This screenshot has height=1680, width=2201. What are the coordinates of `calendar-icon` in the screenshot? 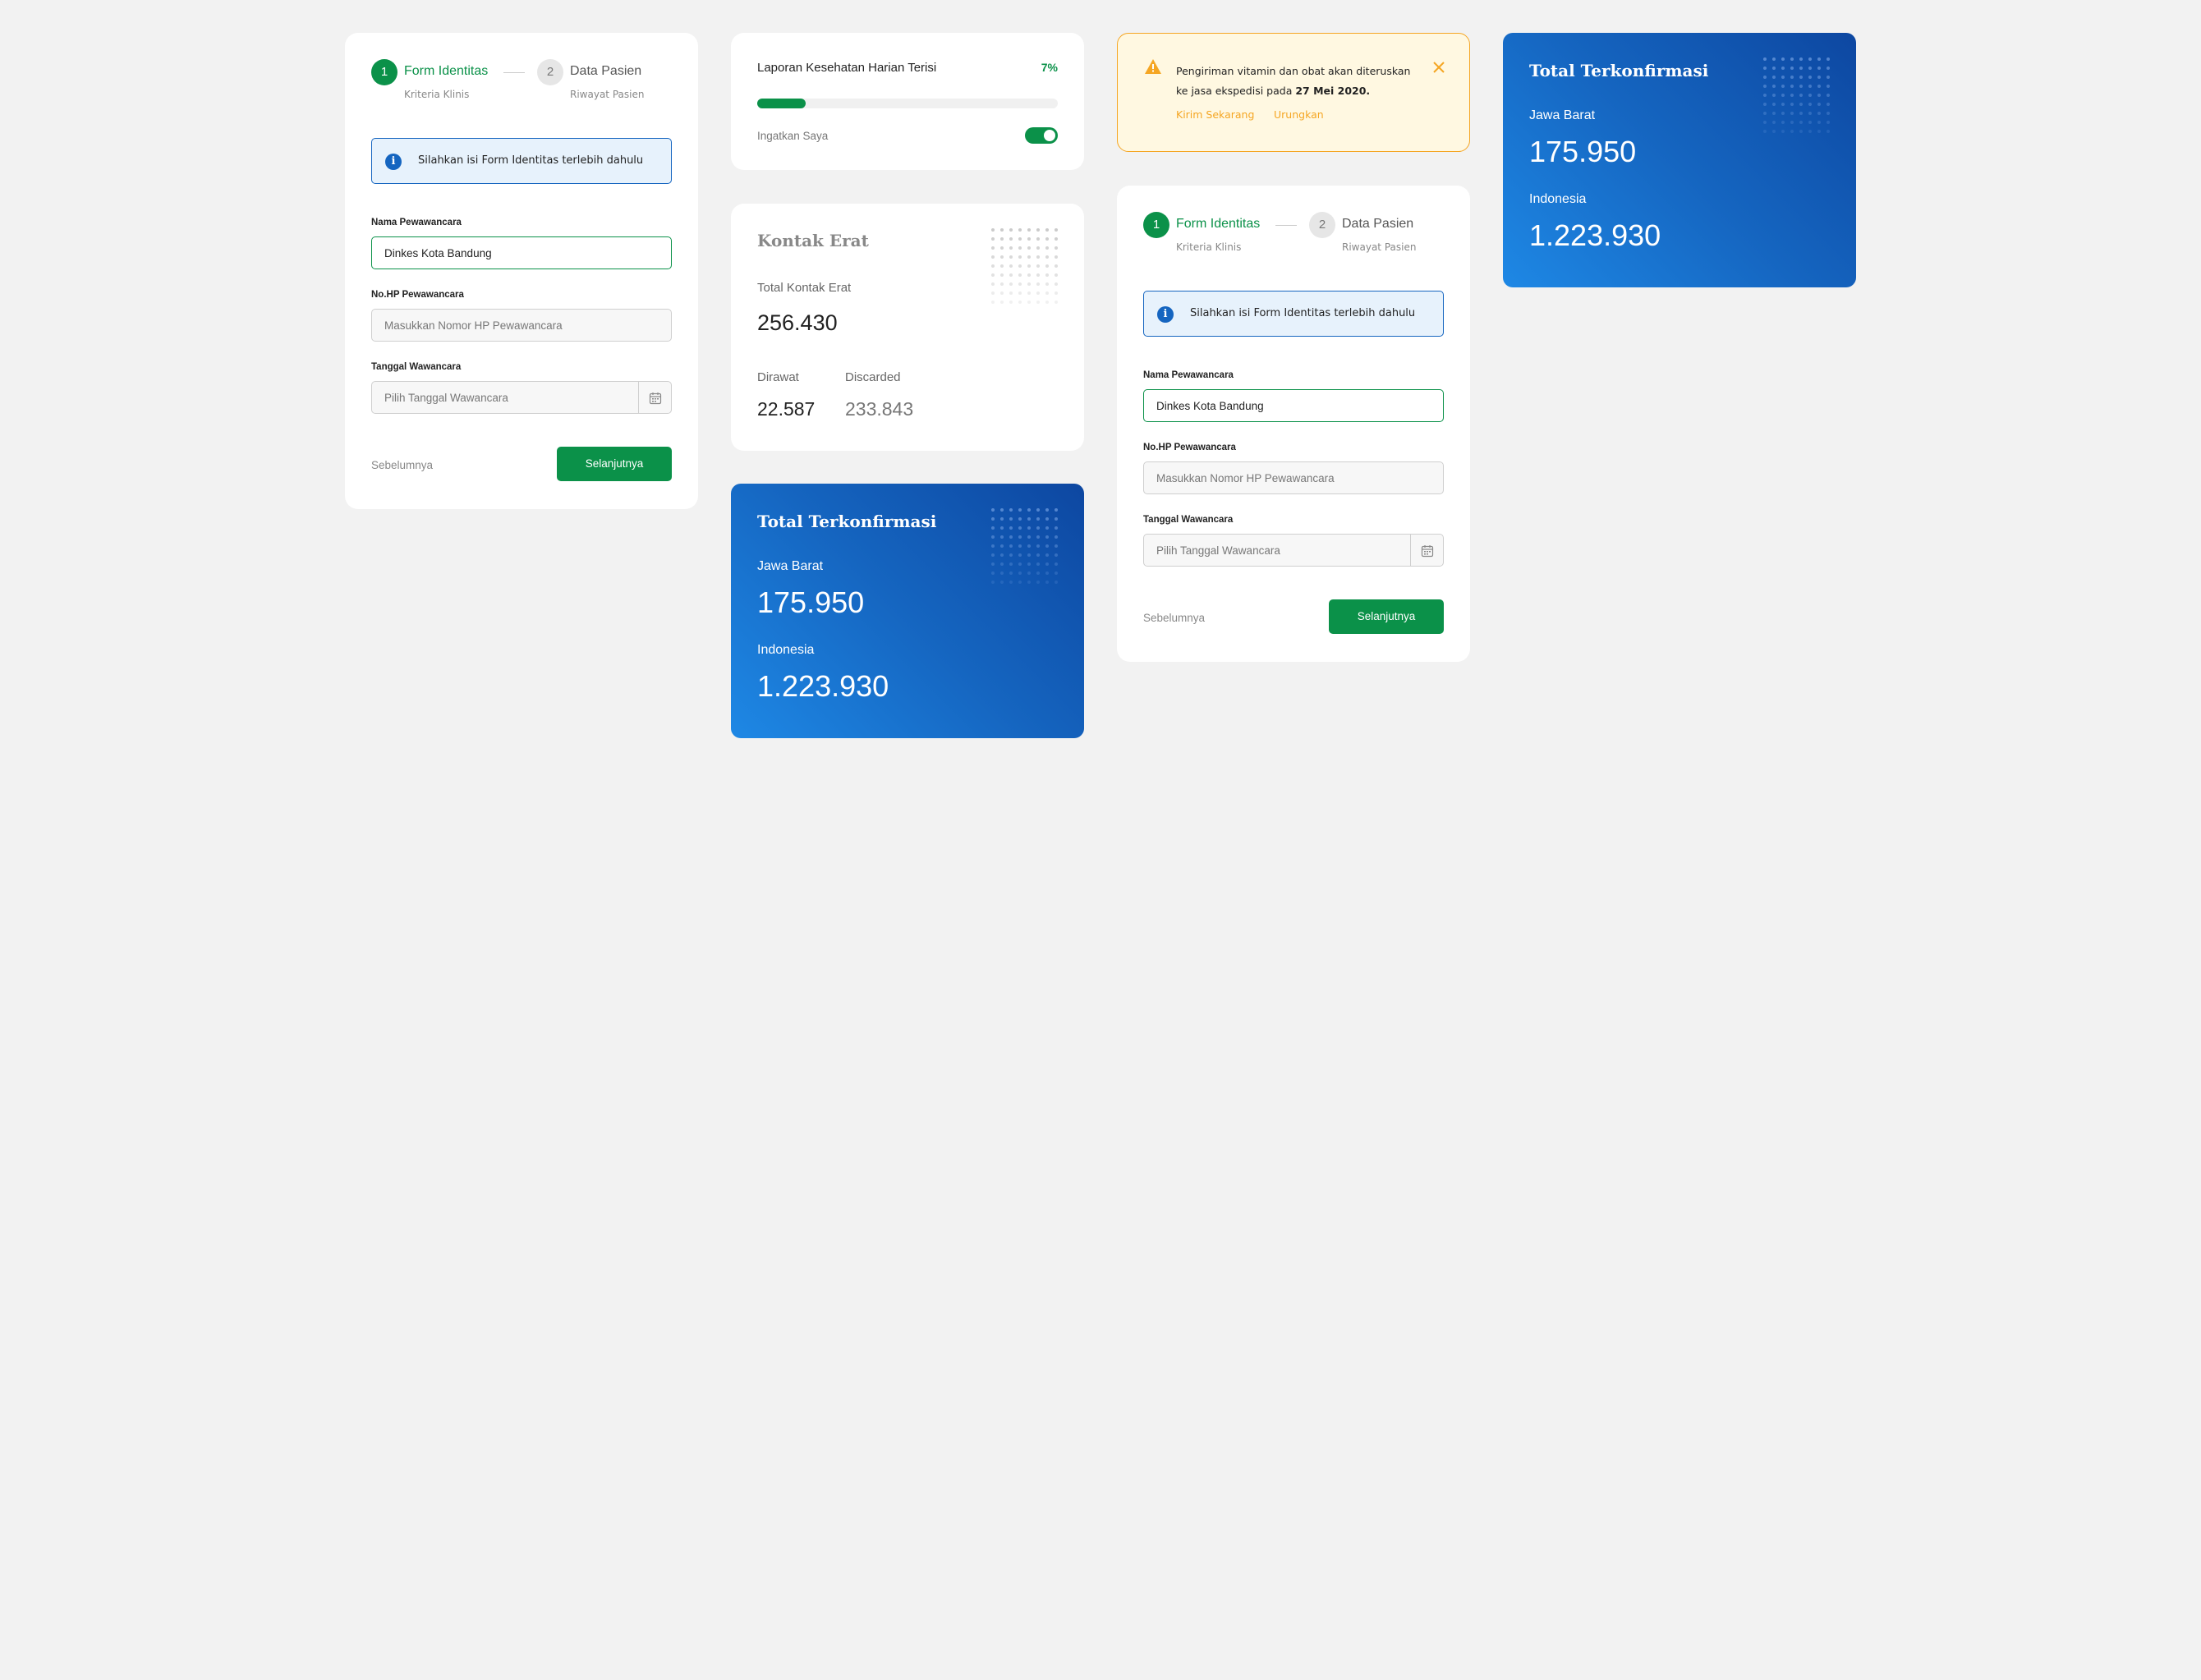 It's located at (1427, 551).